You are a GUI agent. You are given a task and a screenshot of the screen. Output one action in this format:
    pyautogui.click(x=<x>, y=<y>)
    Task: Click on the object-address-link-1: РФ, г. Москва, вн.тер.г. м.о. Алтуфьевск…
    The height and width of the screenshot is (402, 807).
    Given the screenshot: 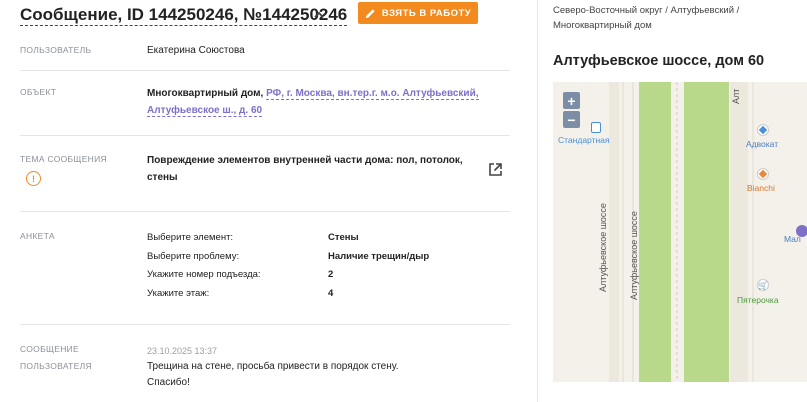 What is the action you would take?
    pyautogui.click(x=372, y=94)
    